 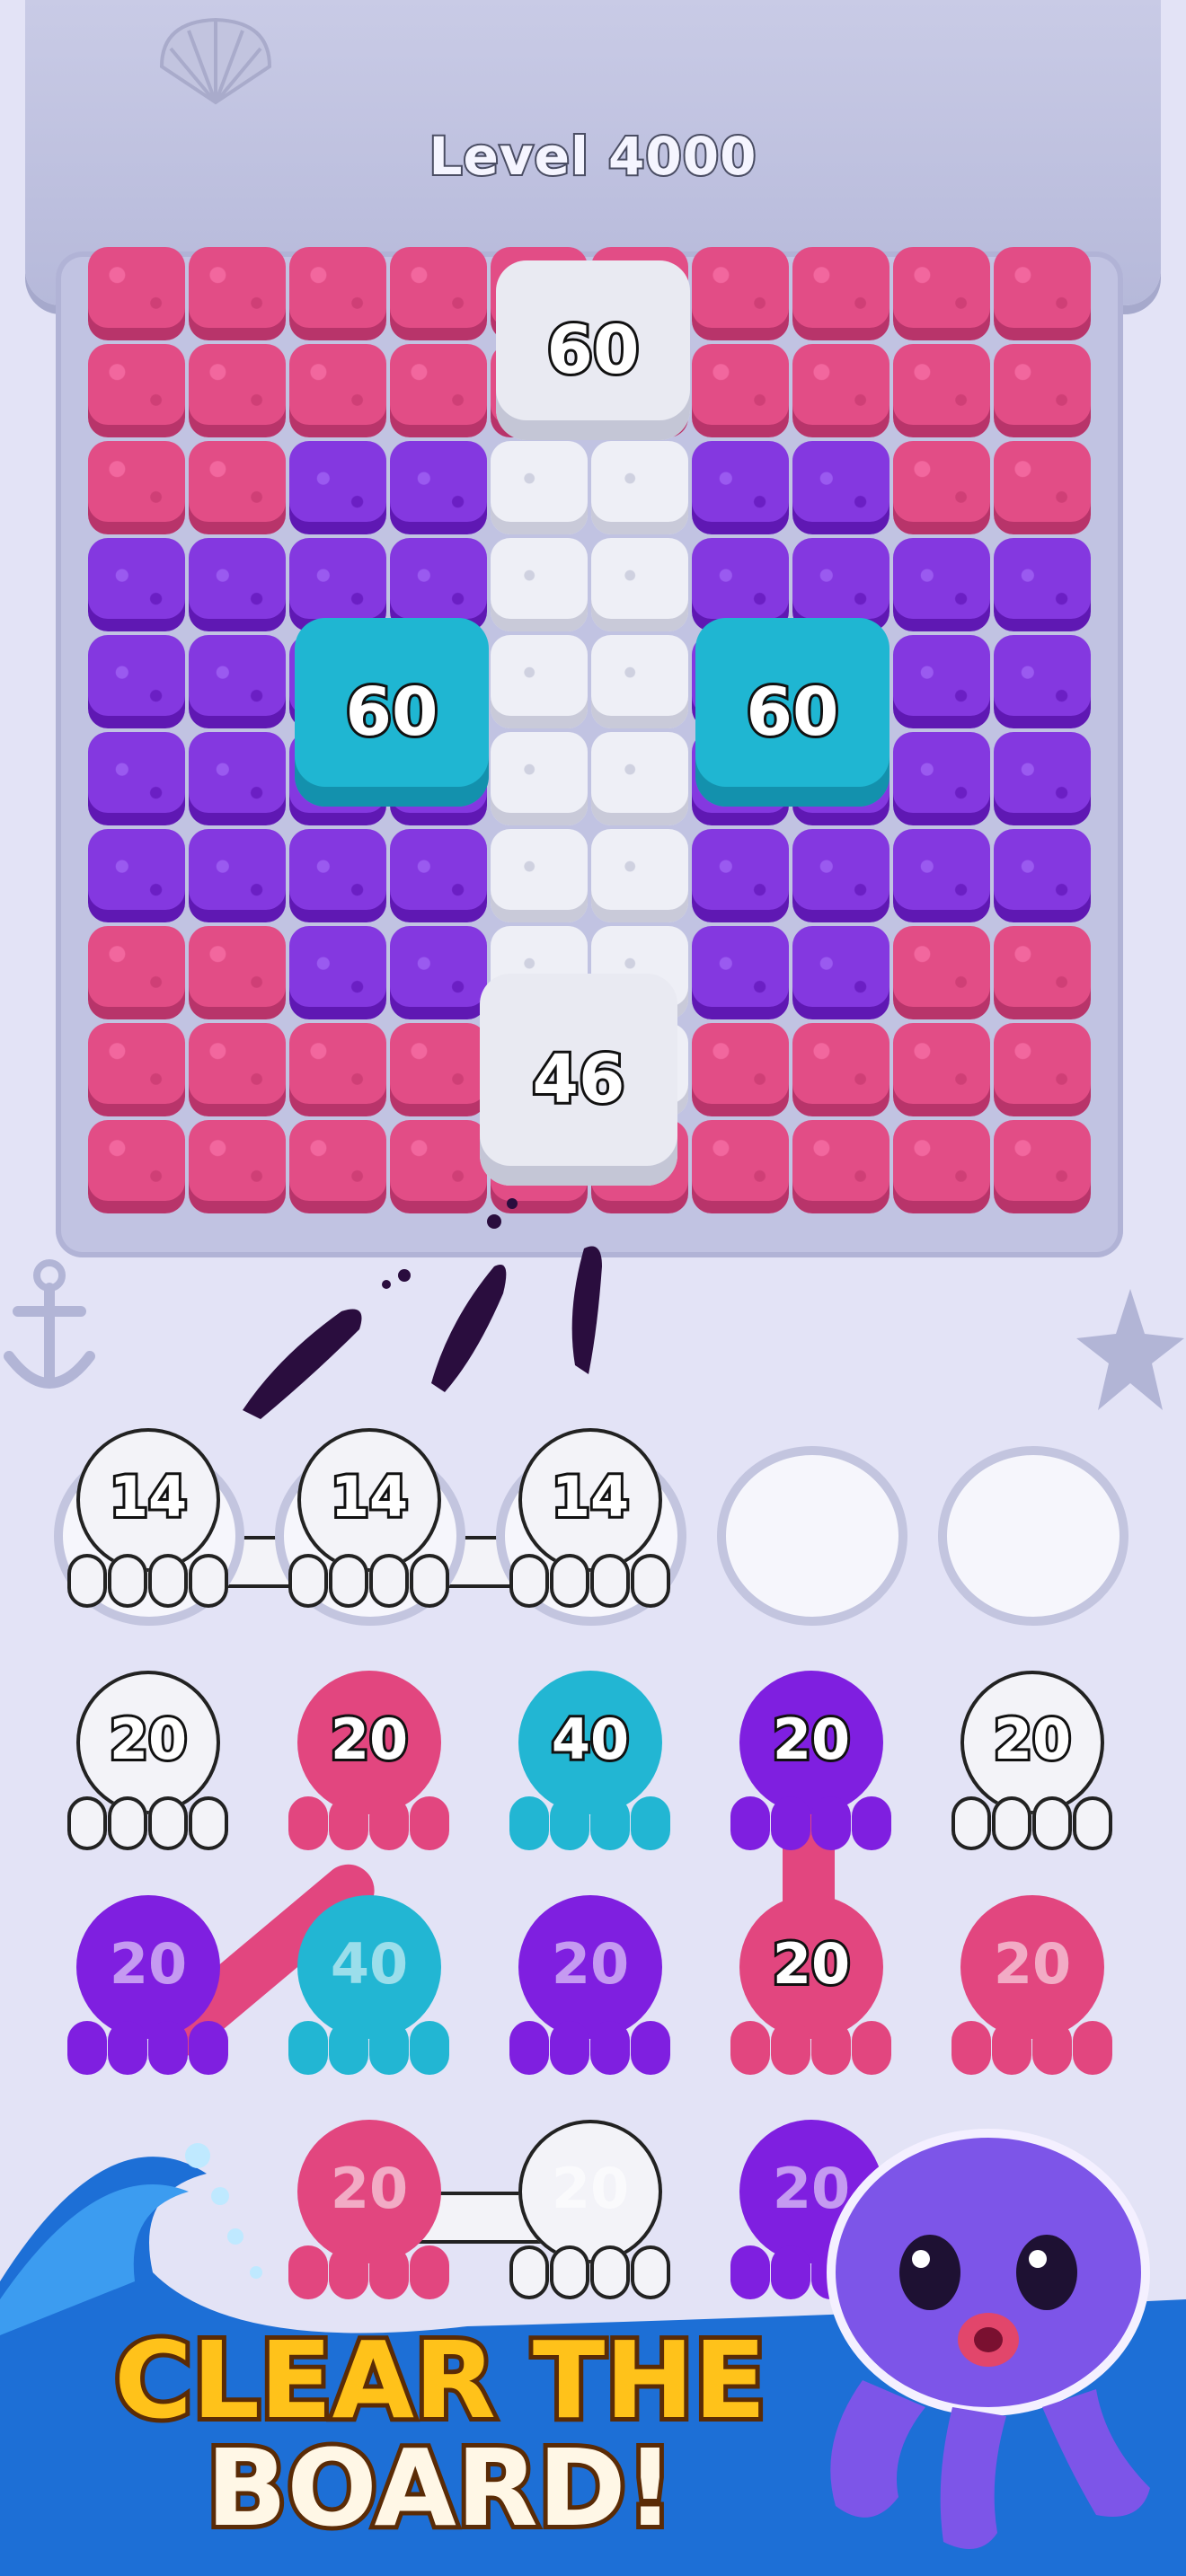 I want to click on holder-slots: 14 14 14, so click(x=593, y=1531).